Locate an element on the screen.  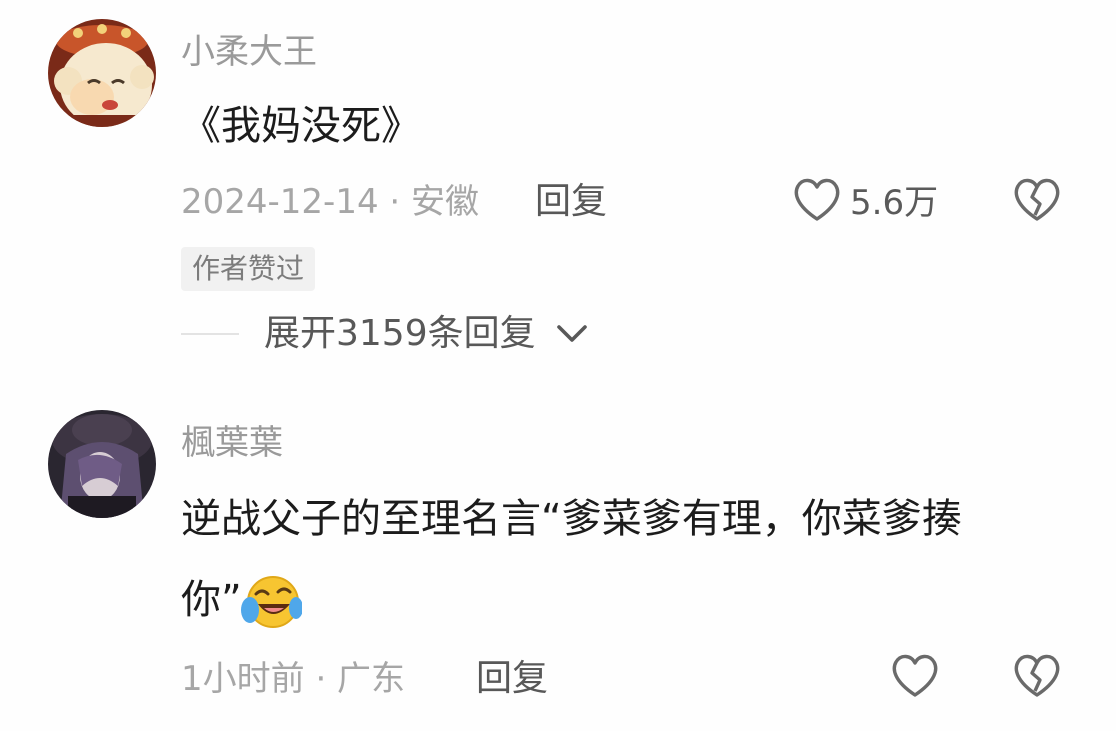
comment-text-line-2: 你” is located at coordinates (211, 600).